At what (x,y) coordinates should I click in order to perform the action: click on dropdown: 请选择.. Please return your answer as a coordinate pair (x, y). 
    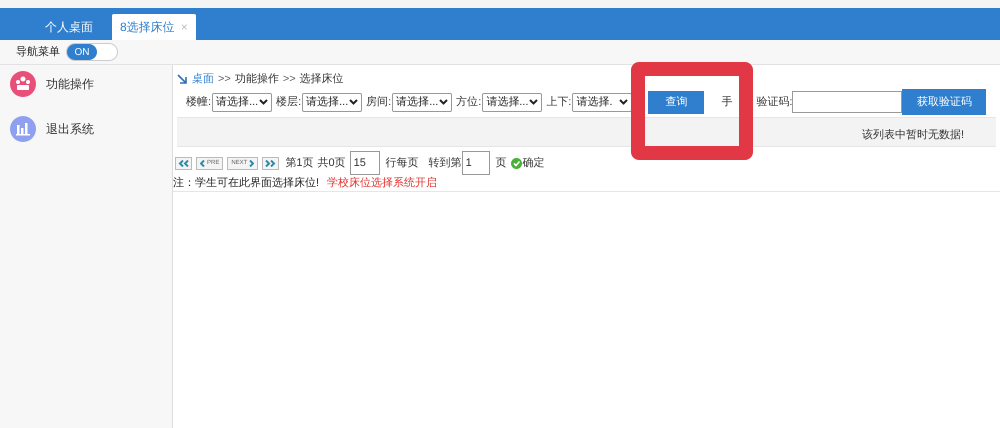
    Looking at the image, I should click on (602, 102).